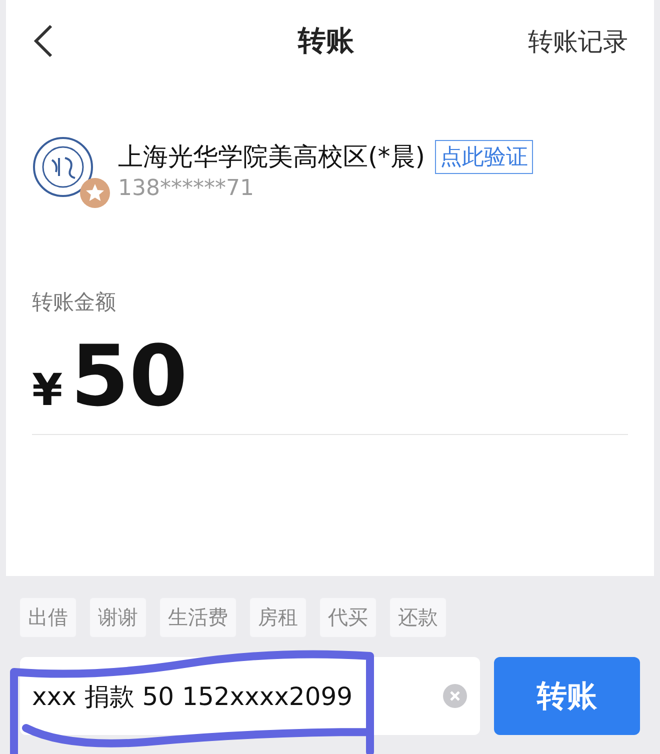 The image size is (660, 754). I want to click on amount-label: 转账金额, so click(74, 302).